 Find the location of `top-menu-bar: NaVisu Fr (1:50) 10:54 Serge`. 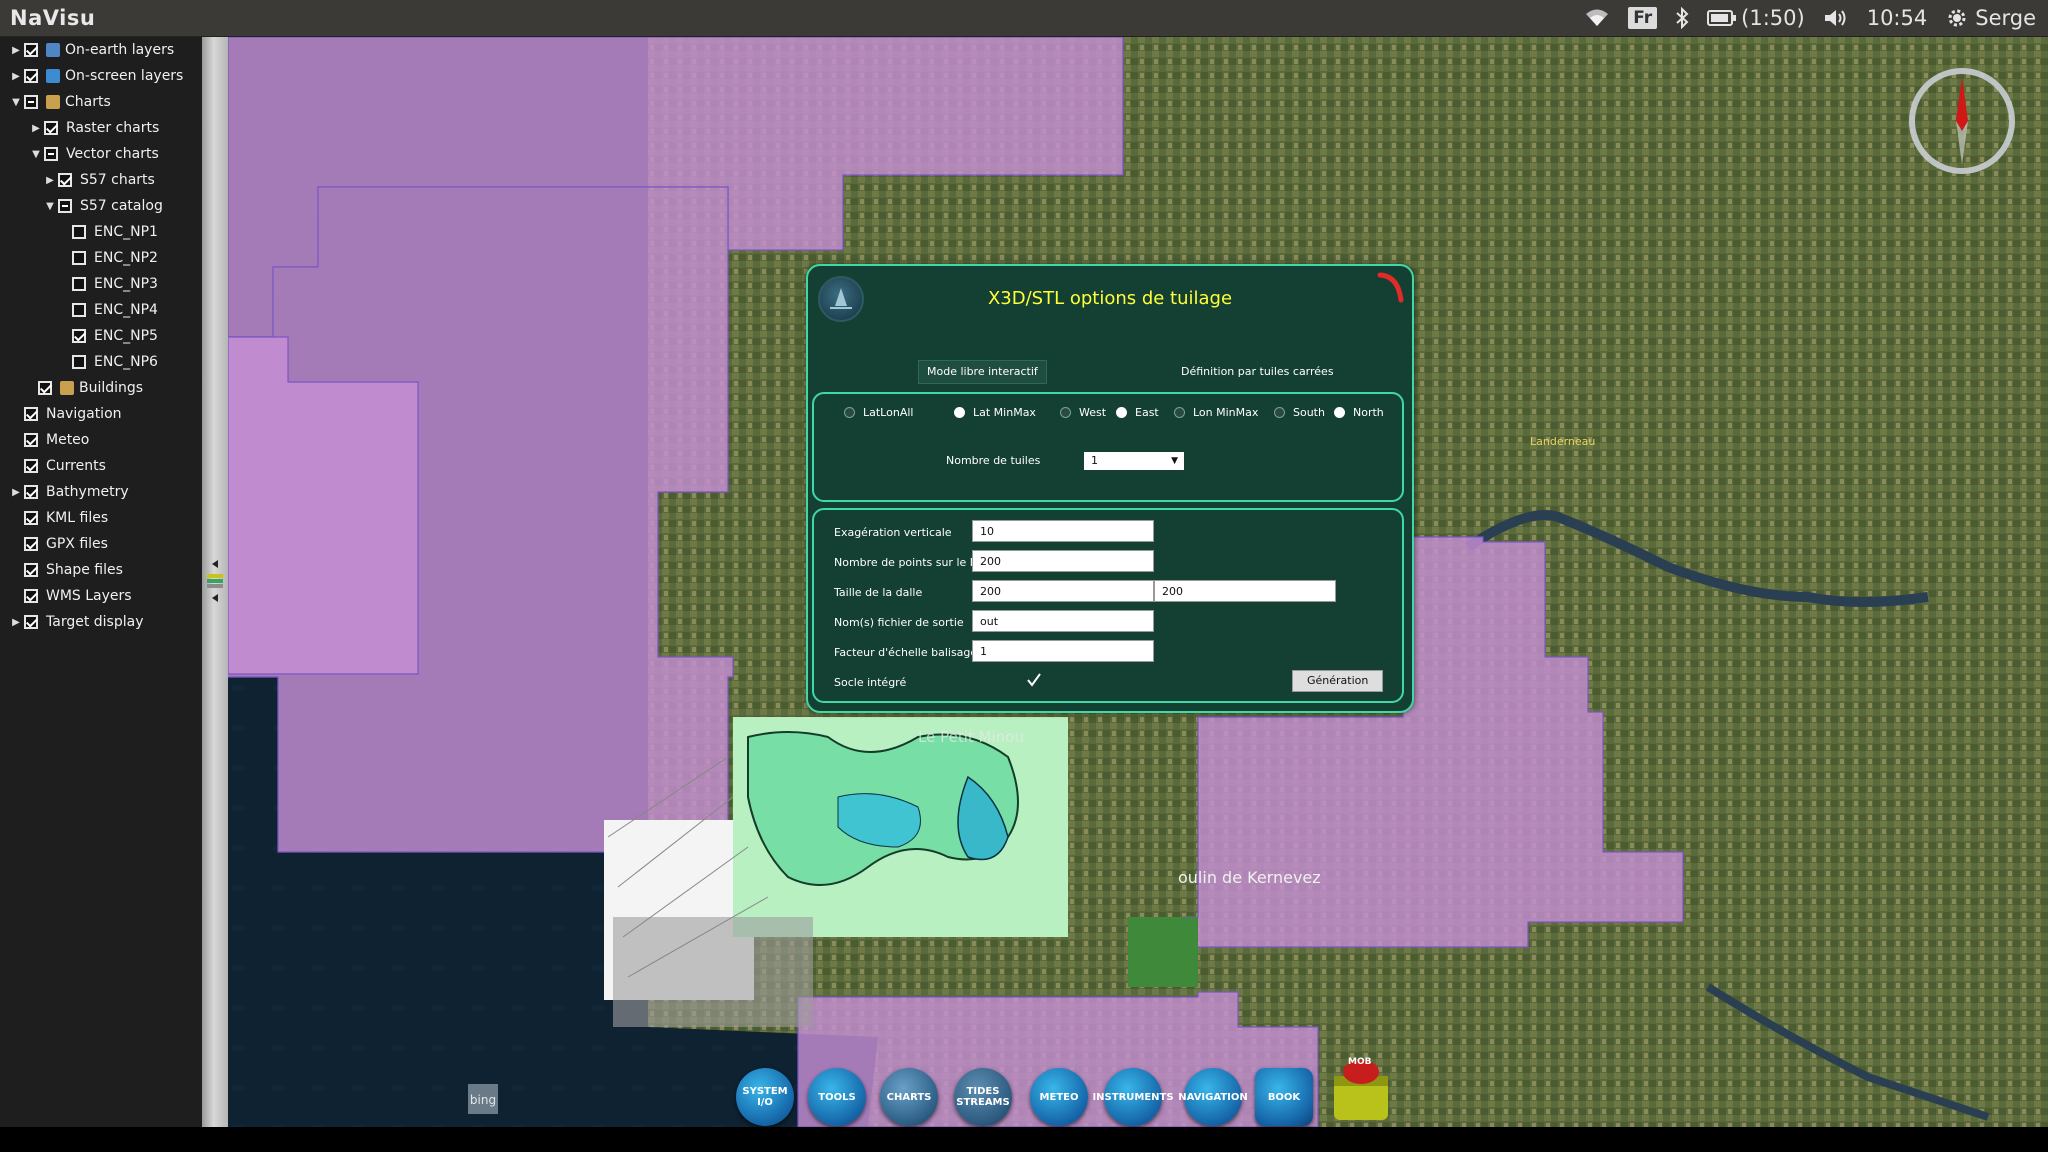

top-menu-bar: NaVisu Fr (1:50) 10:54 Serge is located at coordinates (1024, 18).